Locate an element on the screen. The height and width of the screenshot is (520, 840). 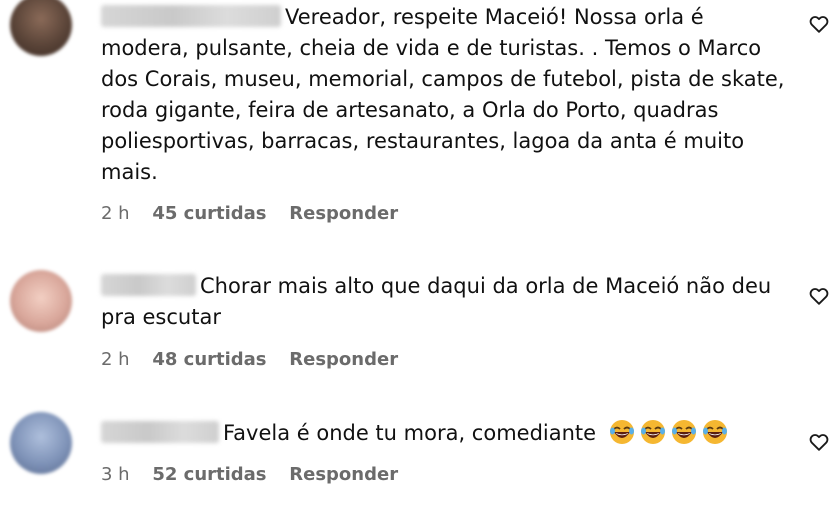
emoji-group is located at coordinates (671, 432).